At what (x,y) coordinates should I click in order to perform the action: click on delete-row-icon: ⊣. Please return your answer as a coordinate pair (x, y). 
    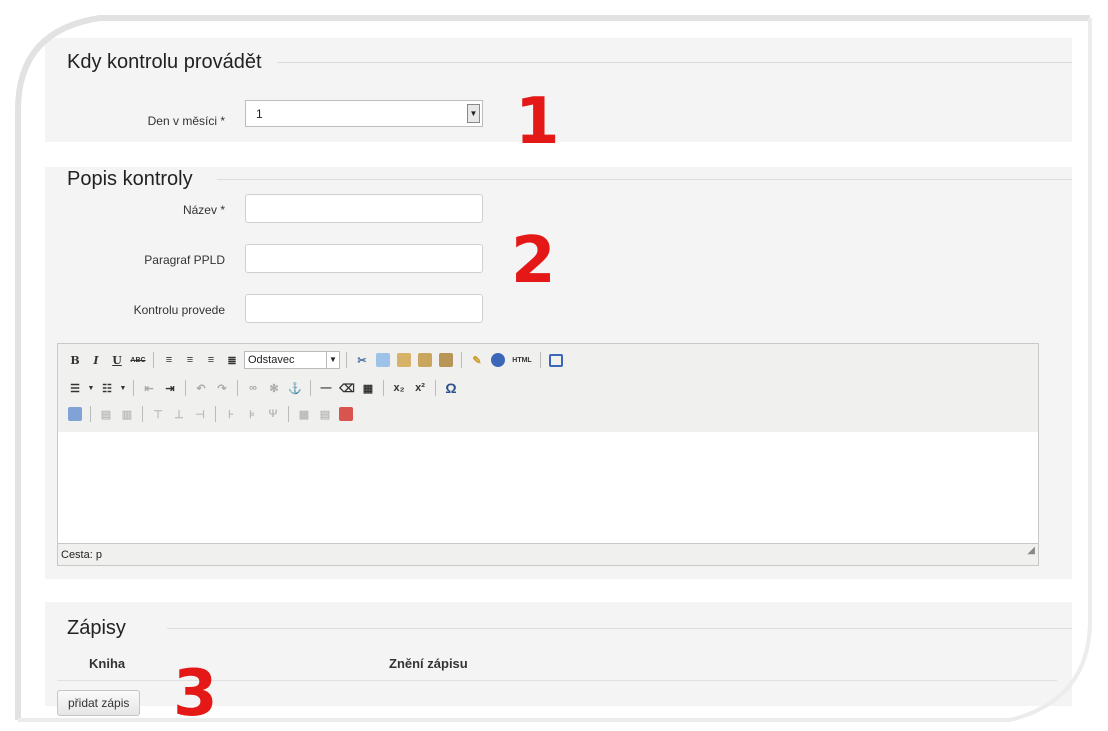
    Looking at the image, I should click on (200, 414).